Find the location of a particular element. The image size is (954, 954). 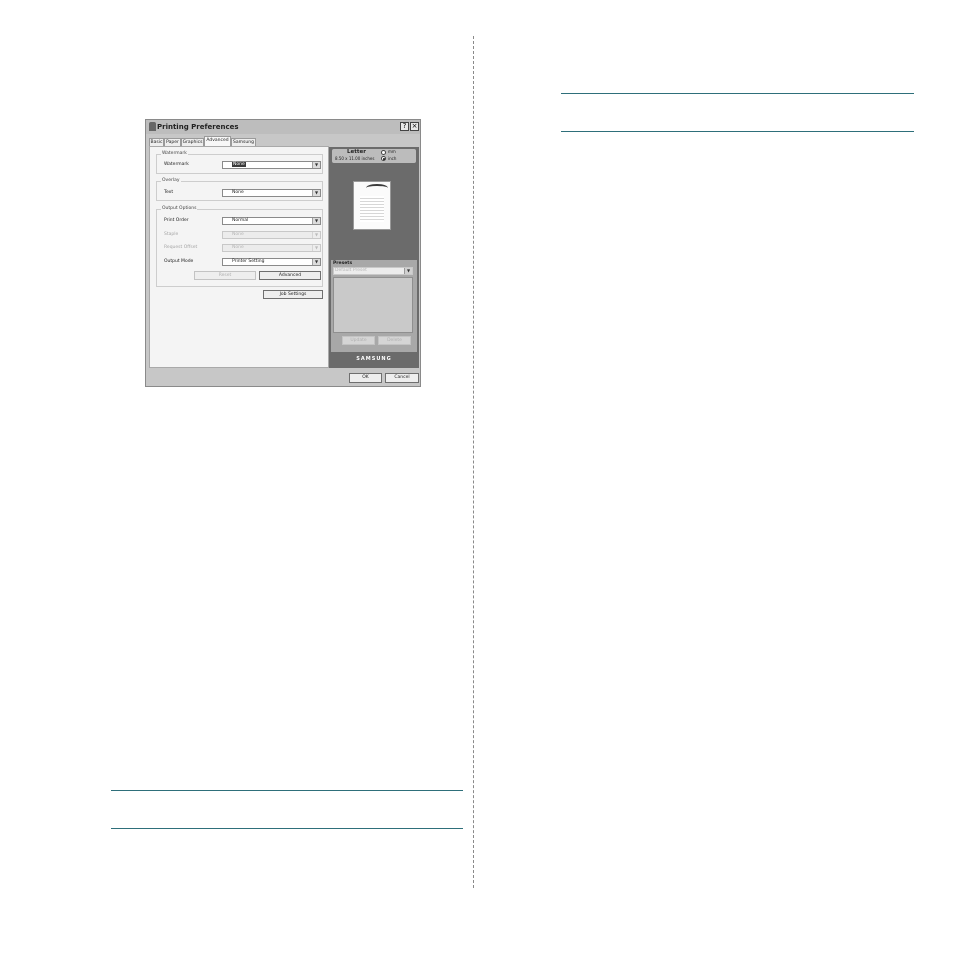

right-note-rule-top is located at coordinates (737, 93).